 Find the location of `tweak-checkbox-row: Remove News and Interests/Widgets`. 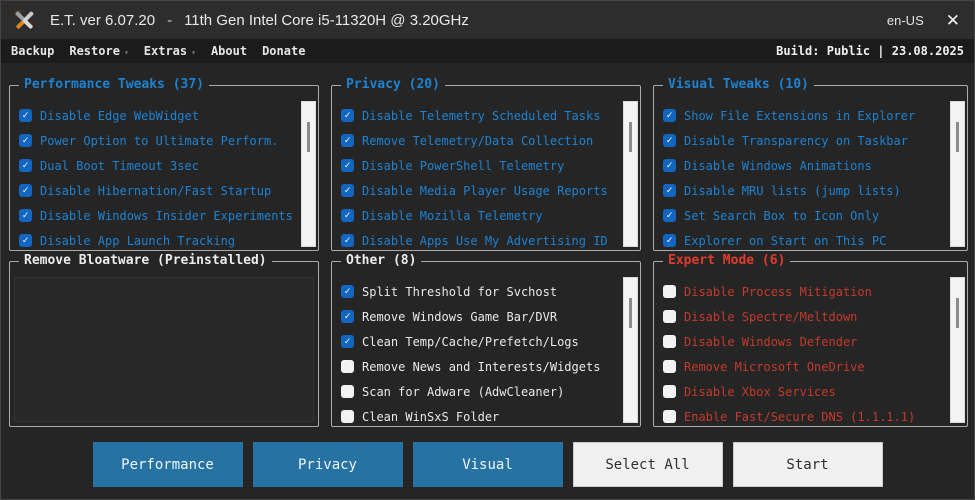

tweak-checkbox-row: Remove News and Interests/Widgets is located at coordinates (490, 366).